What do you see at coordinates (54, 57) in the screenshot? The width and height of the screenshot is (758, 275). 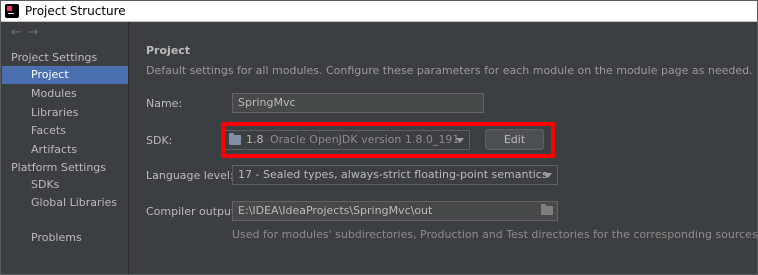 I see `project-settings-header: Project Settings` at bounding box center [54, 57].